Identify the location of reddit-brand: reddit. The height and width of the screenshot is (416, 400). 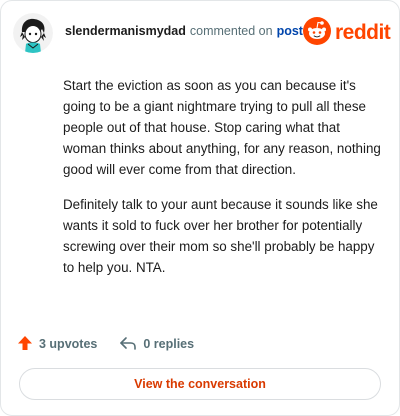
(346, 33).